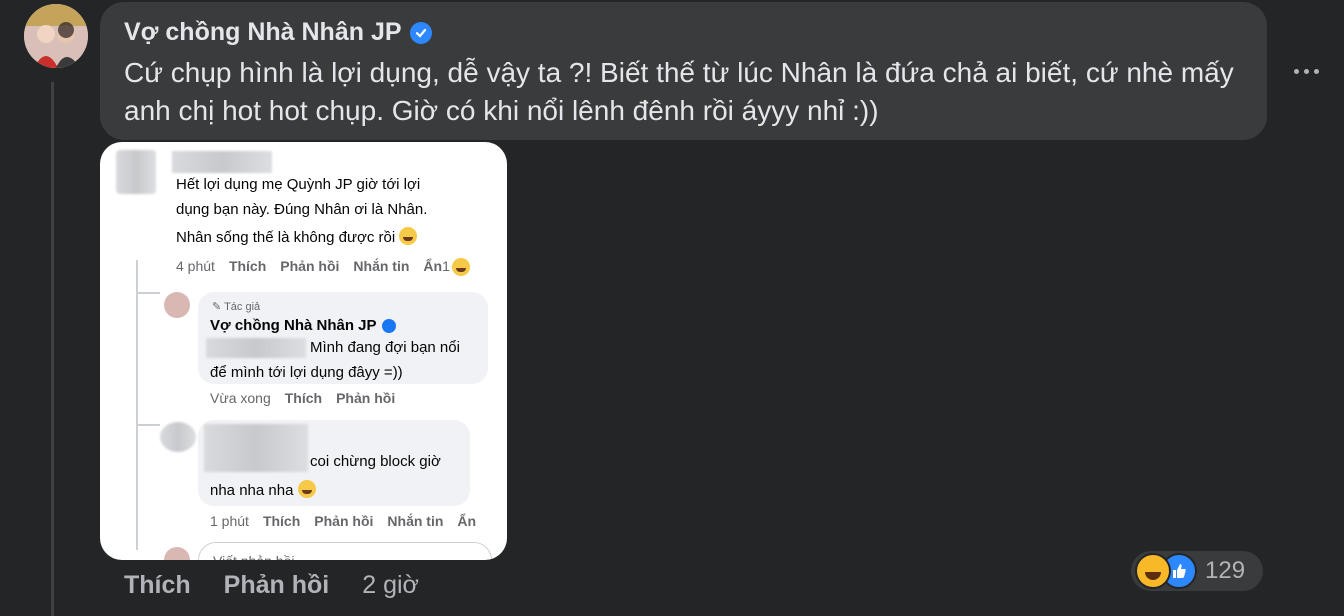 This screenshot has height=616, width=1344. Describe the element at coordinates (177, 305) in the screenshot. I see `author-avatar` at that location.